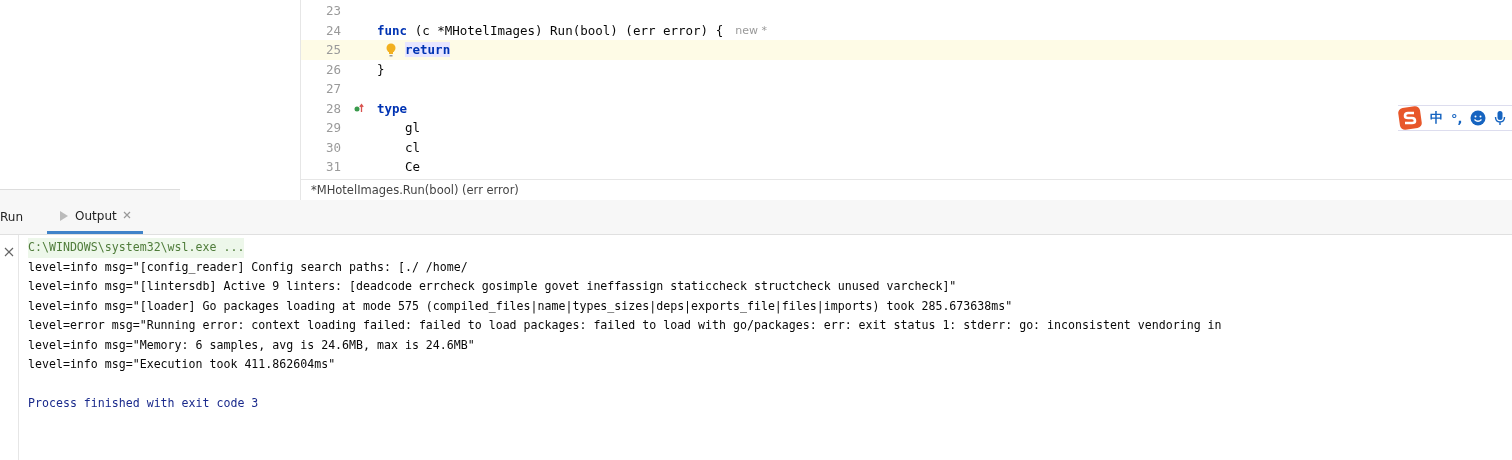 Image resolution: width=1512 pixels, height=460 pixels. What do you see at coordinates (182, 364) in the screenshot?
I see `log-line: level=info msg="Execution took 411.862604ms"` at bounding box center [182, 364].